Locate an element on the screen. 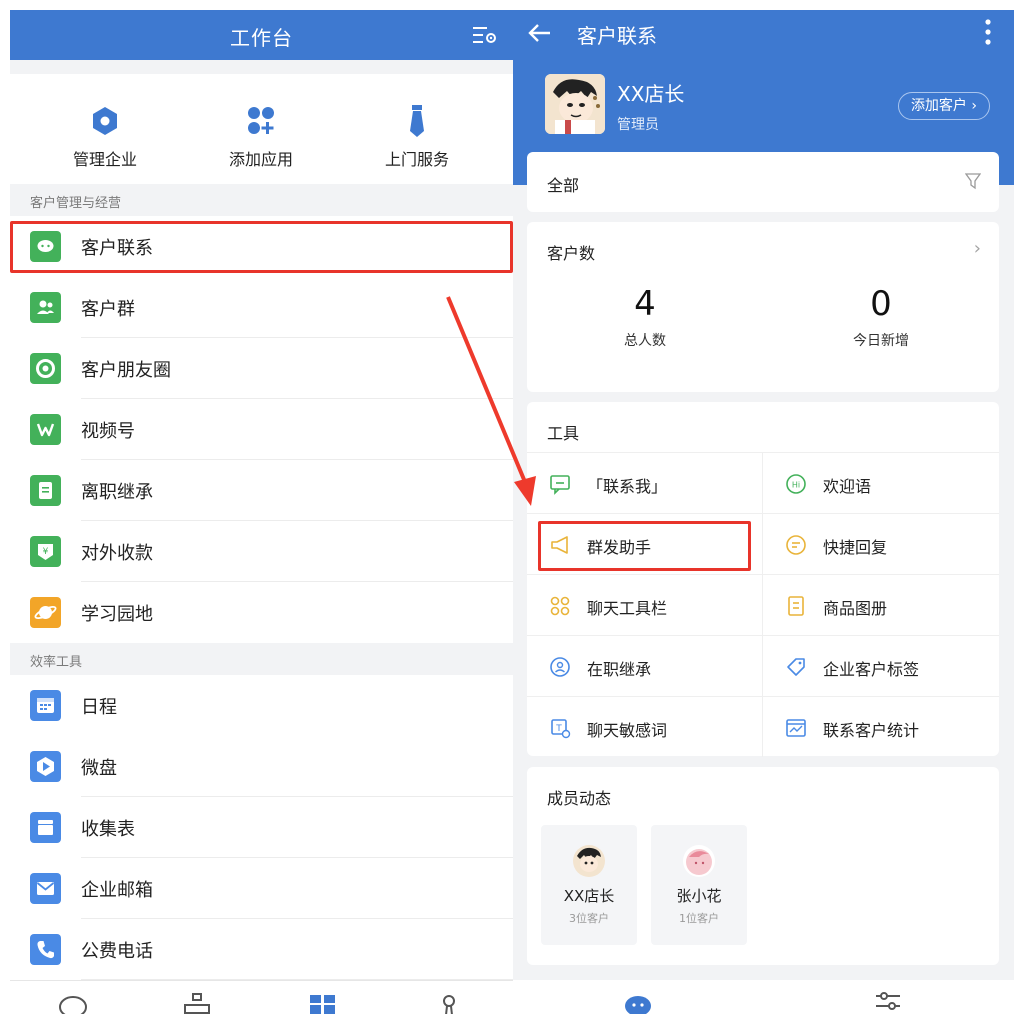 This screenshot has height=1024, width=1024. list-item-schedule: 日程 is located at coordinates (261, 705).